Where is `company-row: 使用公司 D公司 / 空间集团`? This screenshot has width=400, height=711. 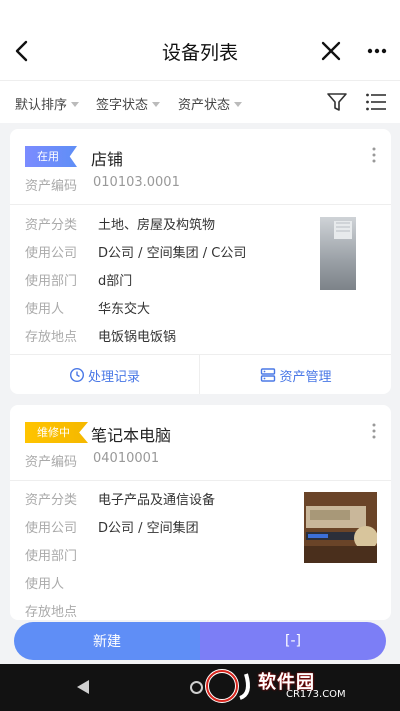 company-row: 使用公司 D公司 / 空间集团 is located at coordinates (112, 526).